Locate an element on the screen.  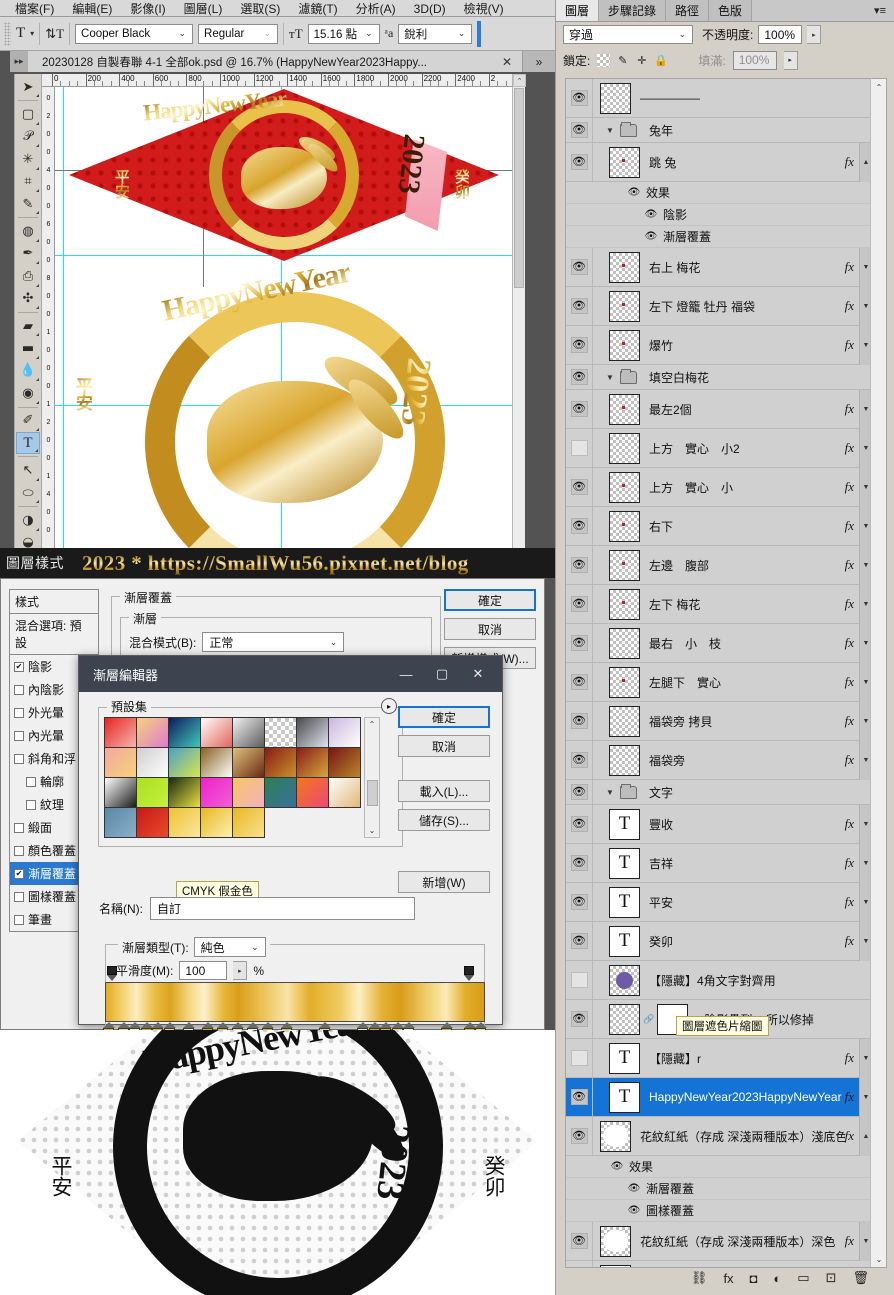
layer-style-ok-button: 確定 is located at coordinates (490, 600).